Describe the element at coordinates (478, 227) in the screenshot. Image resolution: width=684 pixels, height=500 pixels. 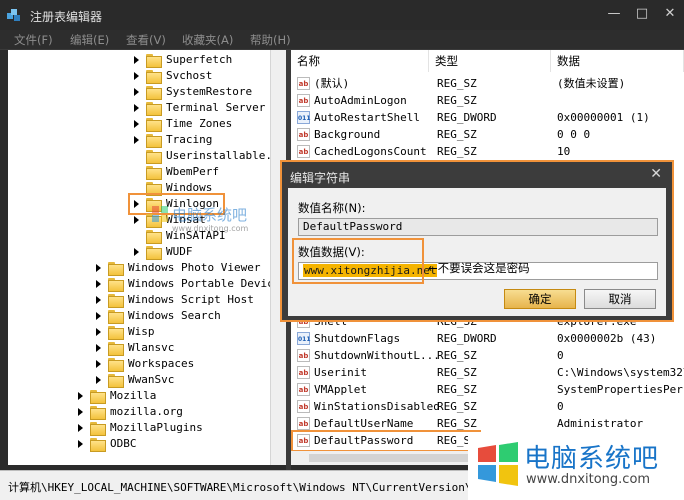
I see `value-name-field: DefaultPassword` at that location.